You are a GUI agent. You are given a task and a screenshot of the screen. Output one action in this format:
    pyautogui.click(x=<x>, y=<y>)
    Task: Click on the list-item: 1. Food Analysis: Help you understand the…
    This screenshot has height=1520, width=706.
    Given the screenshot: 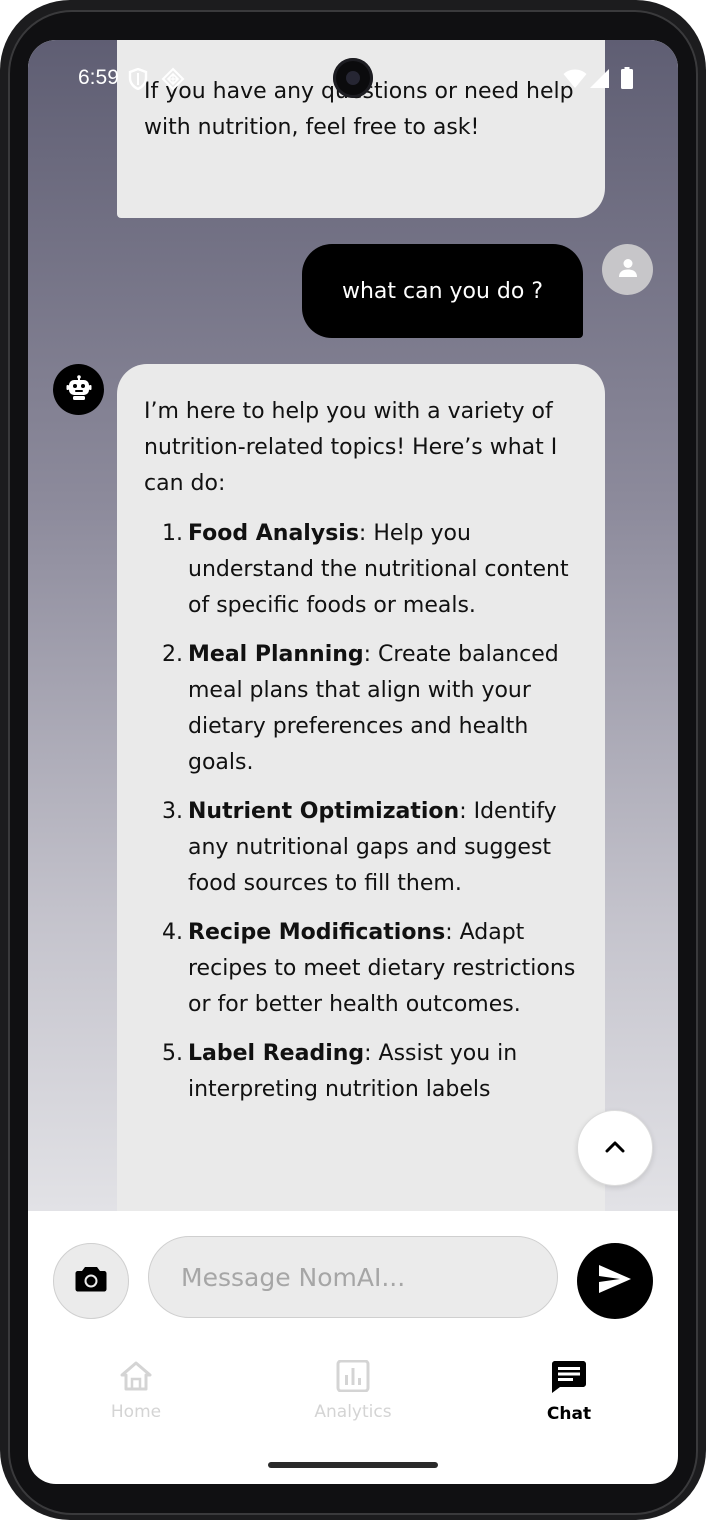 What is the action you would take?
    pyautogui.click(x=364, y=570)
    